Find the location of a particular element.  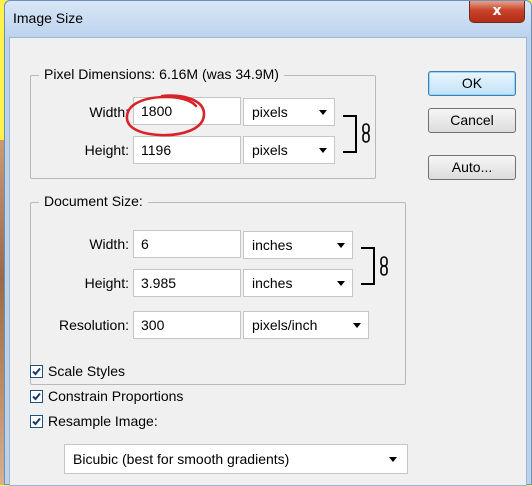

doc-width-value: 6 is located at coordinates (145, 244).